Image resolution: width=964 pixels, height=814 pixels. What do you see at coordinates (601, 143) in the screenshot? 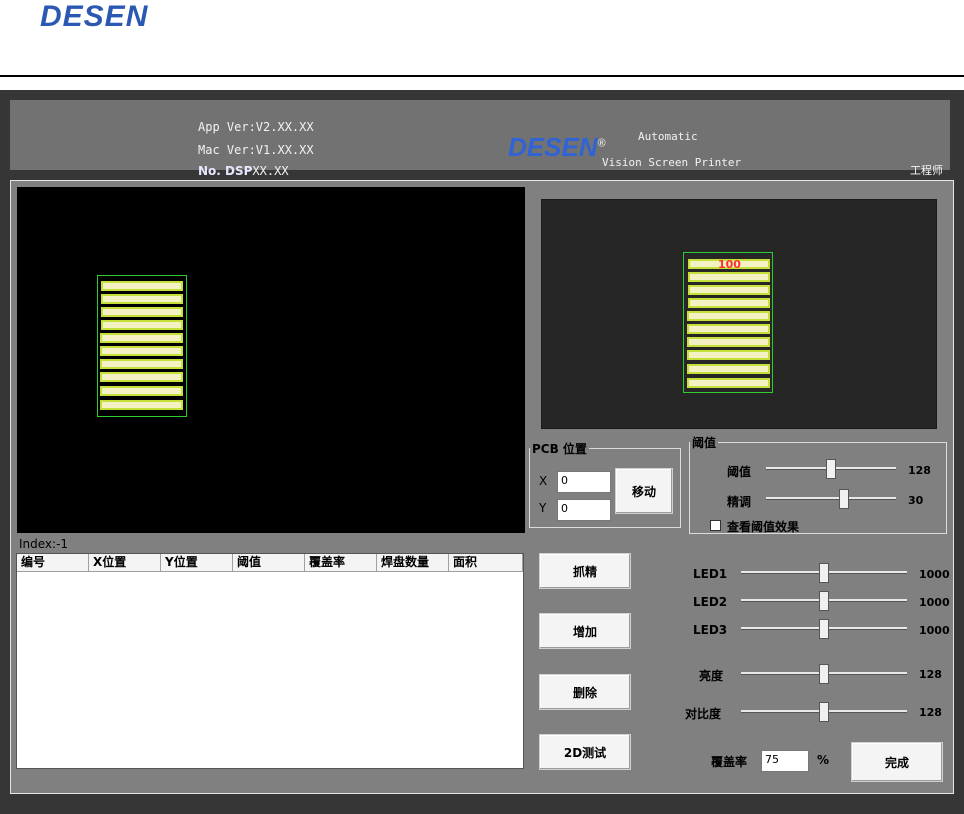
I see `registered-mark: ®` at bounding box center [601, 143].